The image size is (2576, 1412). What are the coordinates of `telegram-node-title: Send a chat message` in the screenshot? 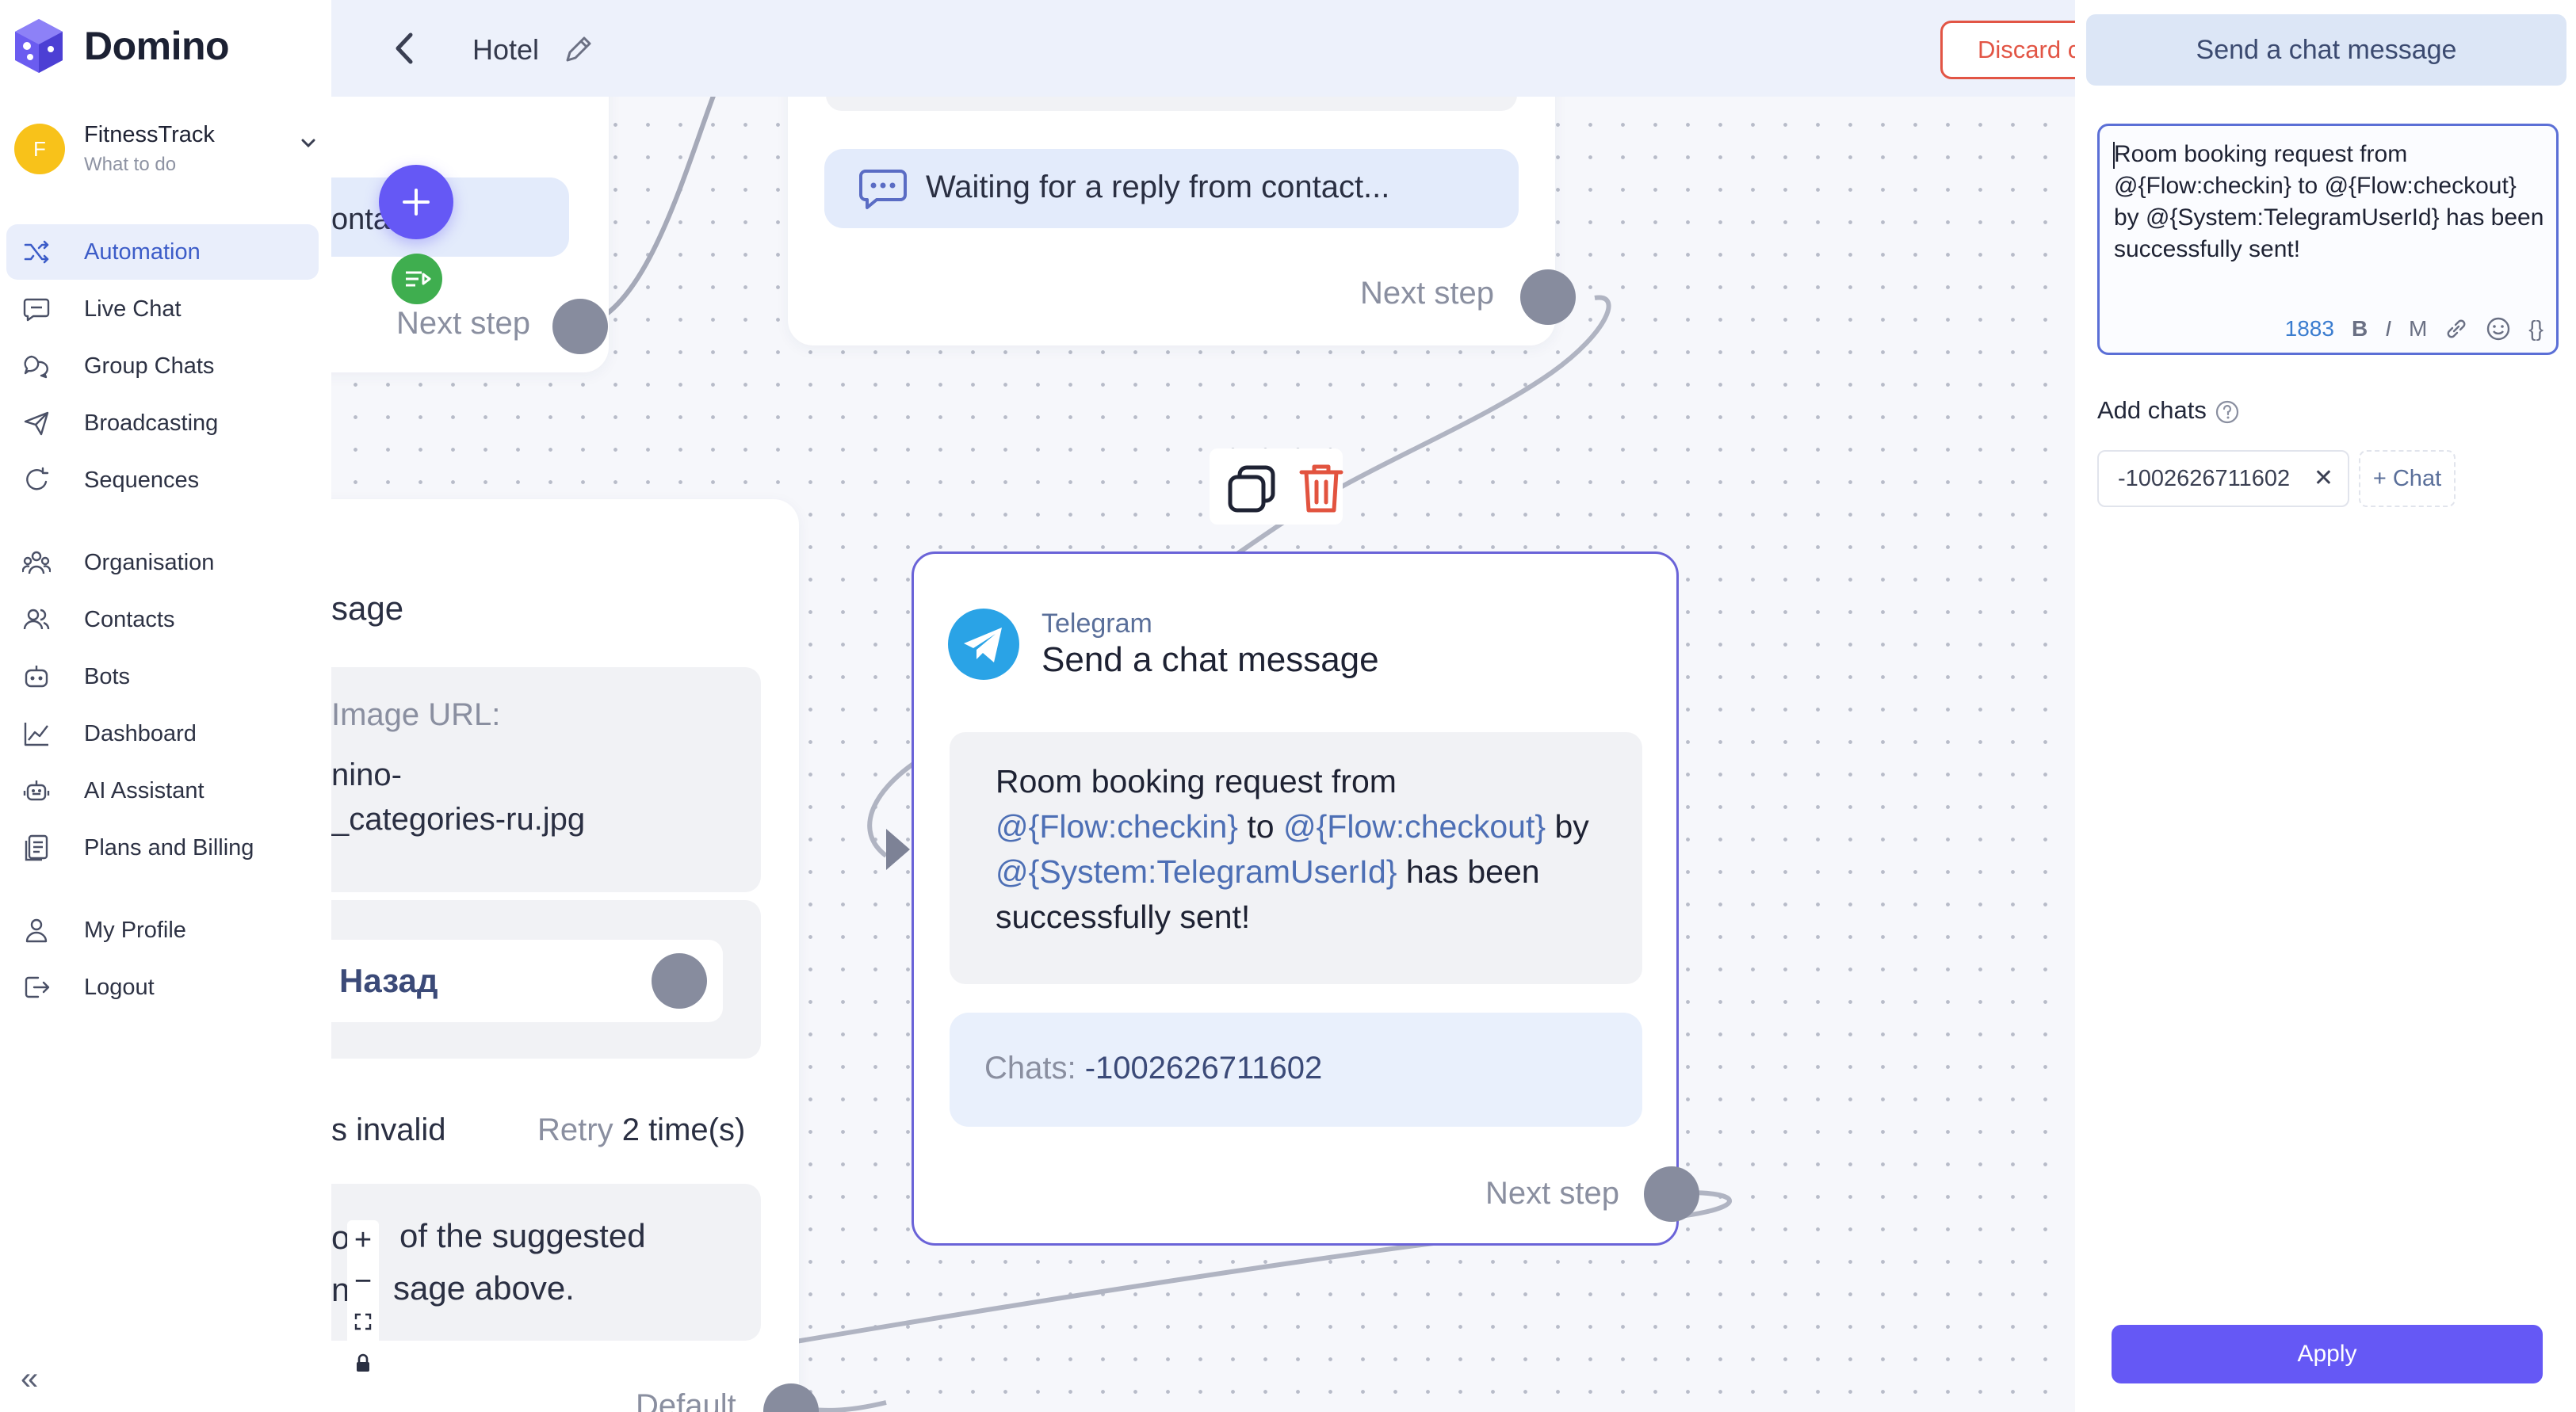 It's located at (1210, 659).